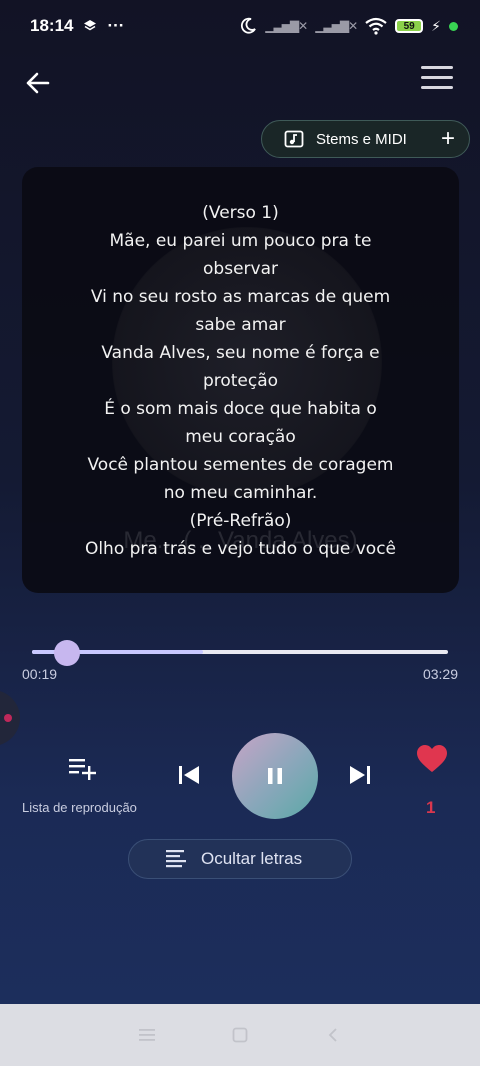 This screenshot has height=1066, width=480. I want to click on heart-icon, so click(432, 758).